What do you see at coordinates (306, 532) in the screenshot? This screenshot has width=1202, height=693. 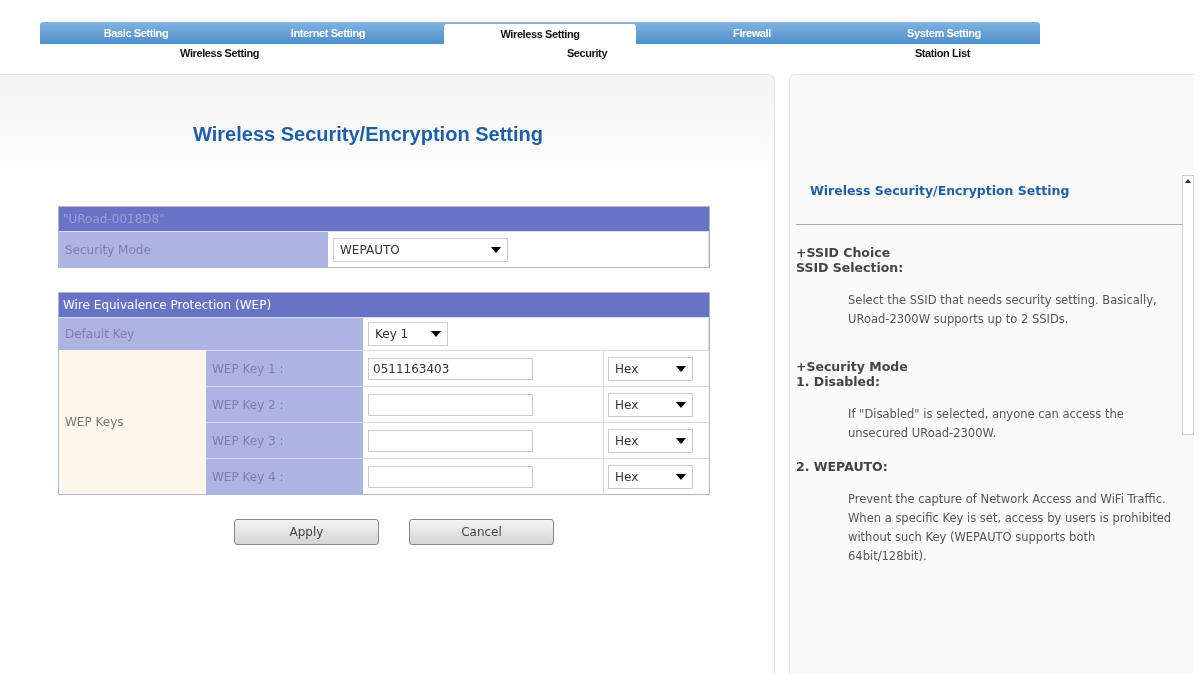 I see `form-button: Apply` at bounding box center [306, 532].